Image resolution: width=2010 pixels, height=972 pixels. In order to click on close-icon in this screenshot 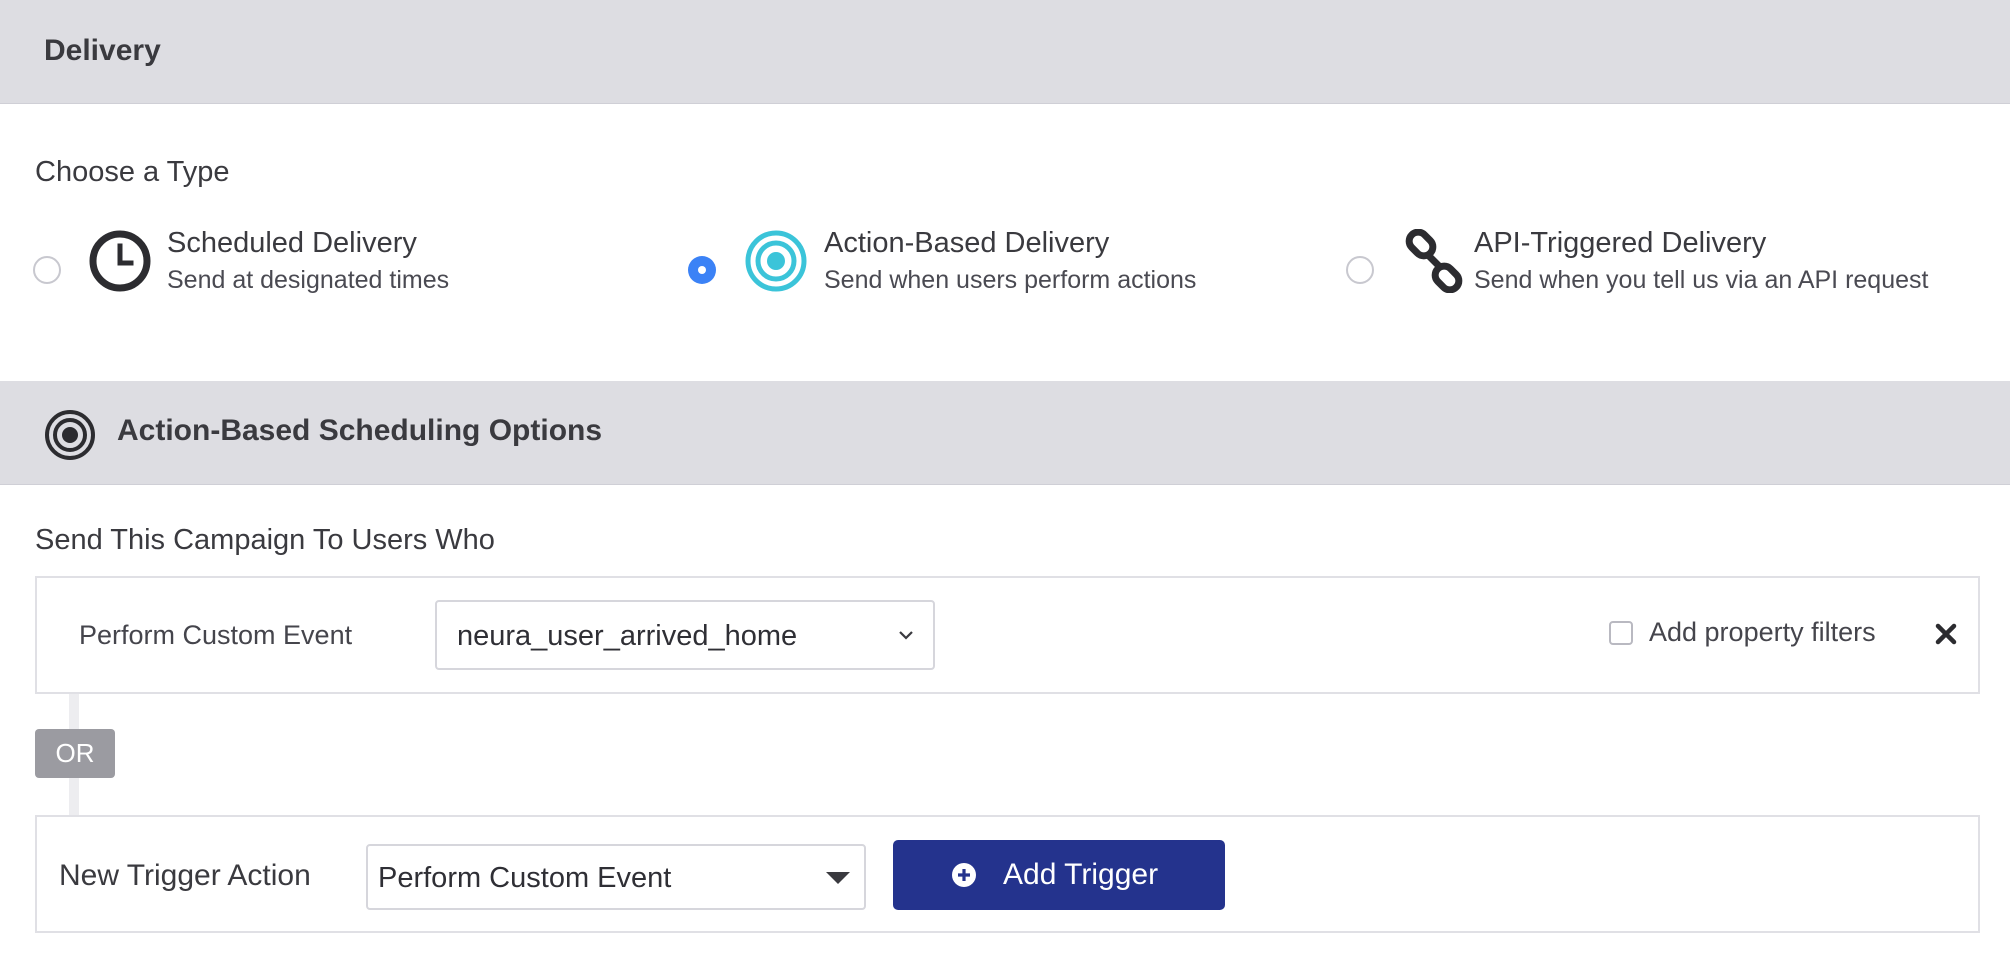, I will do `click(1946, 634)`.